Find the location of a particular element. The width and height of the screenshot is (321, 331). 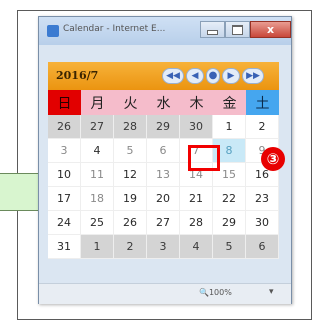

calendar-week-row: 17 18 19 20 21 22 23 is located at coordinates (163, 199).